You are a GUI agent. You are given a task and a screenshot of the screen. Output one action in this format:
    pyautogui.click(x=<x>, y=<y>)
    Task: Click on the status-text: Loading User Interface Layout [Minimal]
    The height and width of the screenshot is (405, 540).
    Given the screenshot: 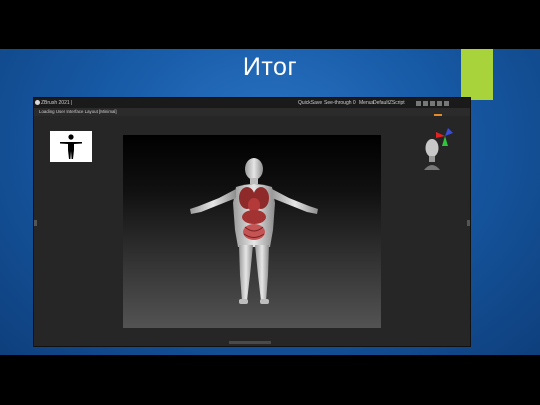 What is the action you would take?
    pyautogui.click(x=78, y=111)
    